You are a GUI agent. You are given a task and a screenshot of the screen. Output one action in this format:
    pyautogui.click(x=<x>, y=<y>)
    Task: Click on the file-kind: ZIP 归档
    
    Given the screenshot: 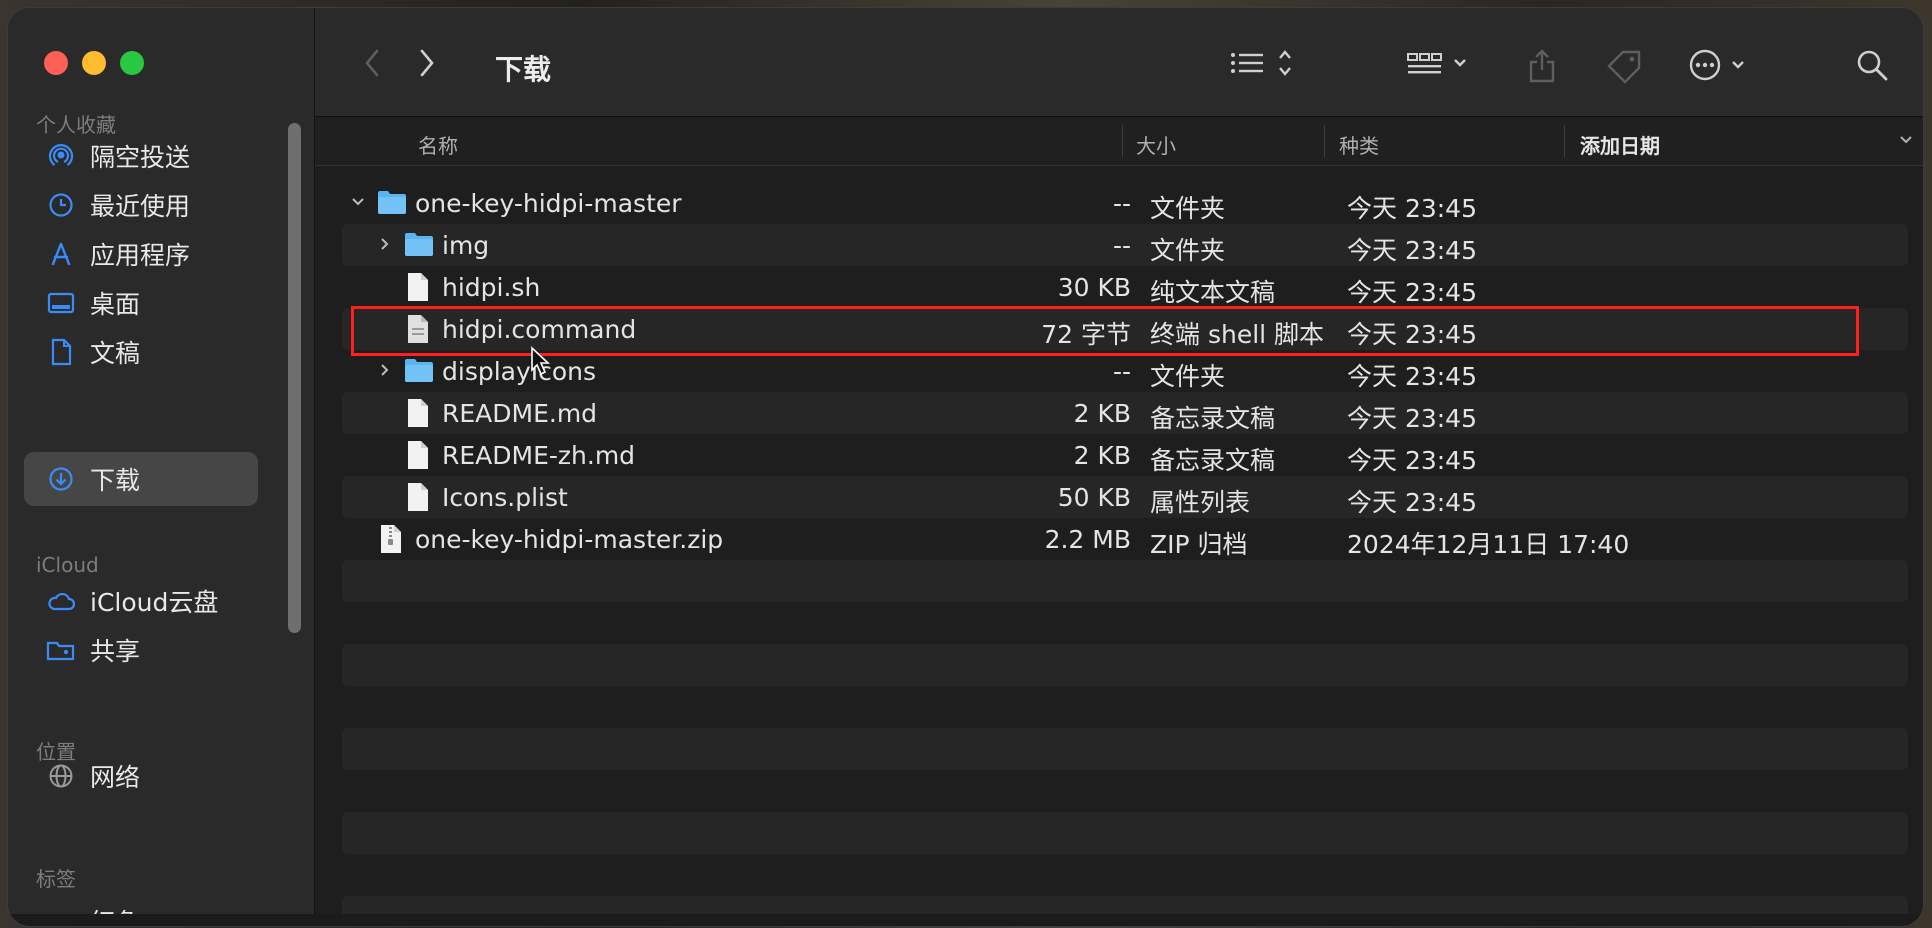 What is the action you would take?
    pyautogui.click(x=1199, y=544)
    